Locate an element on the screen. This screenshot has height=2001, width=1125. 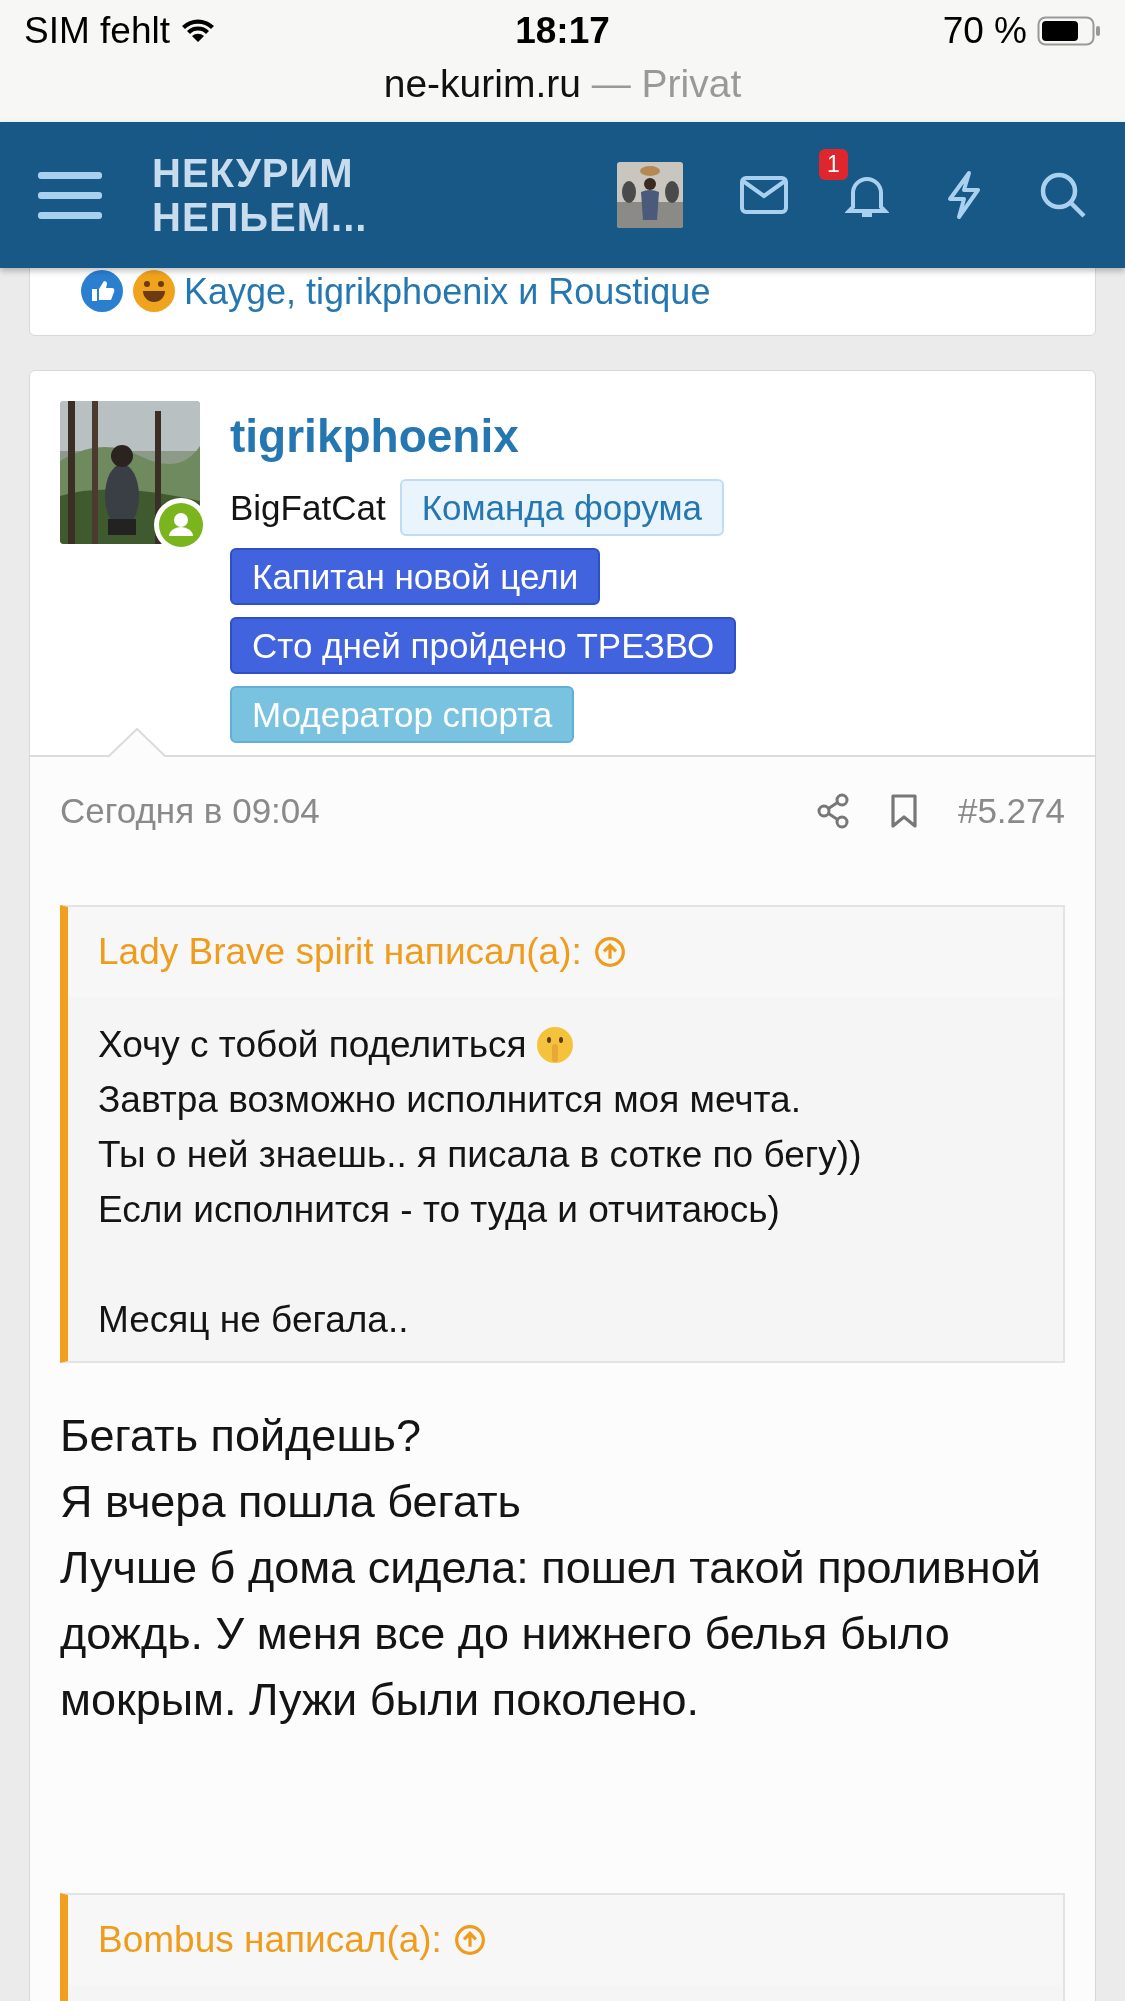
laugh-reaction-icon is located at coordinates (154, 291).